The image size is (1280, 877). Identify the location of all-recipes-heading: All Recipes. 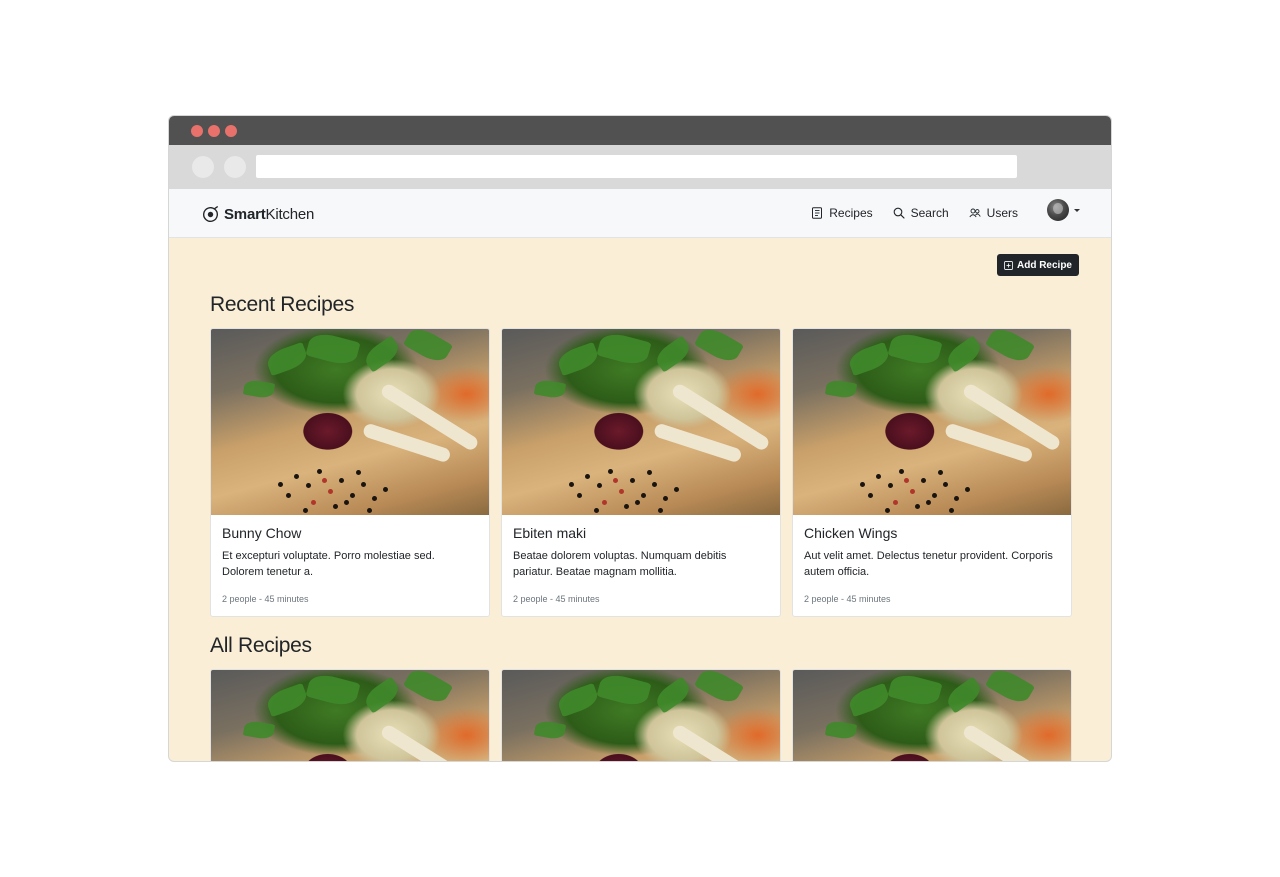
(261, 645).